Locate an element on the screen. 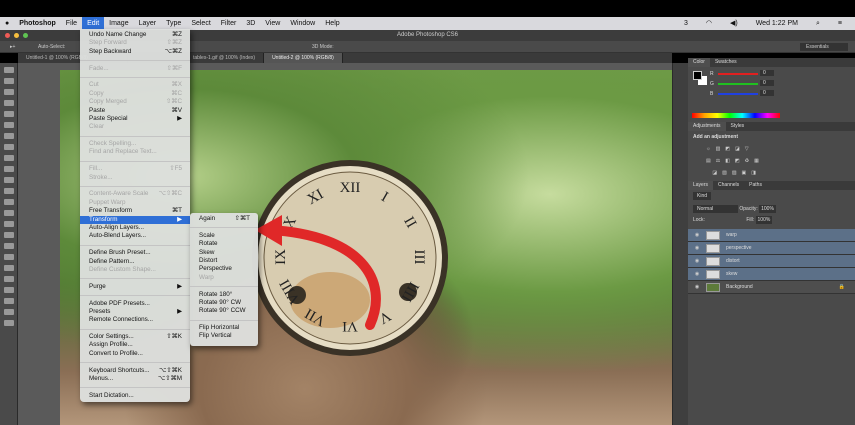  close-button is located at coordinates (7, 35).